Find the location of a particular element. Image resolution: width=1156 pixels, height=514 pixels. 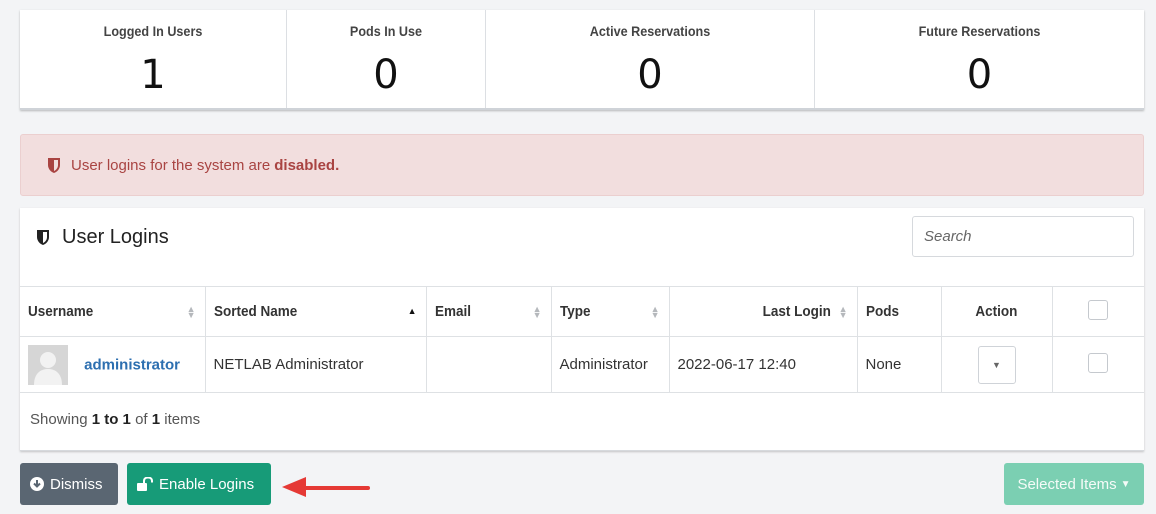

stat-pods-in-use: Pods In Use 0 is located at coordinates (386, 59).